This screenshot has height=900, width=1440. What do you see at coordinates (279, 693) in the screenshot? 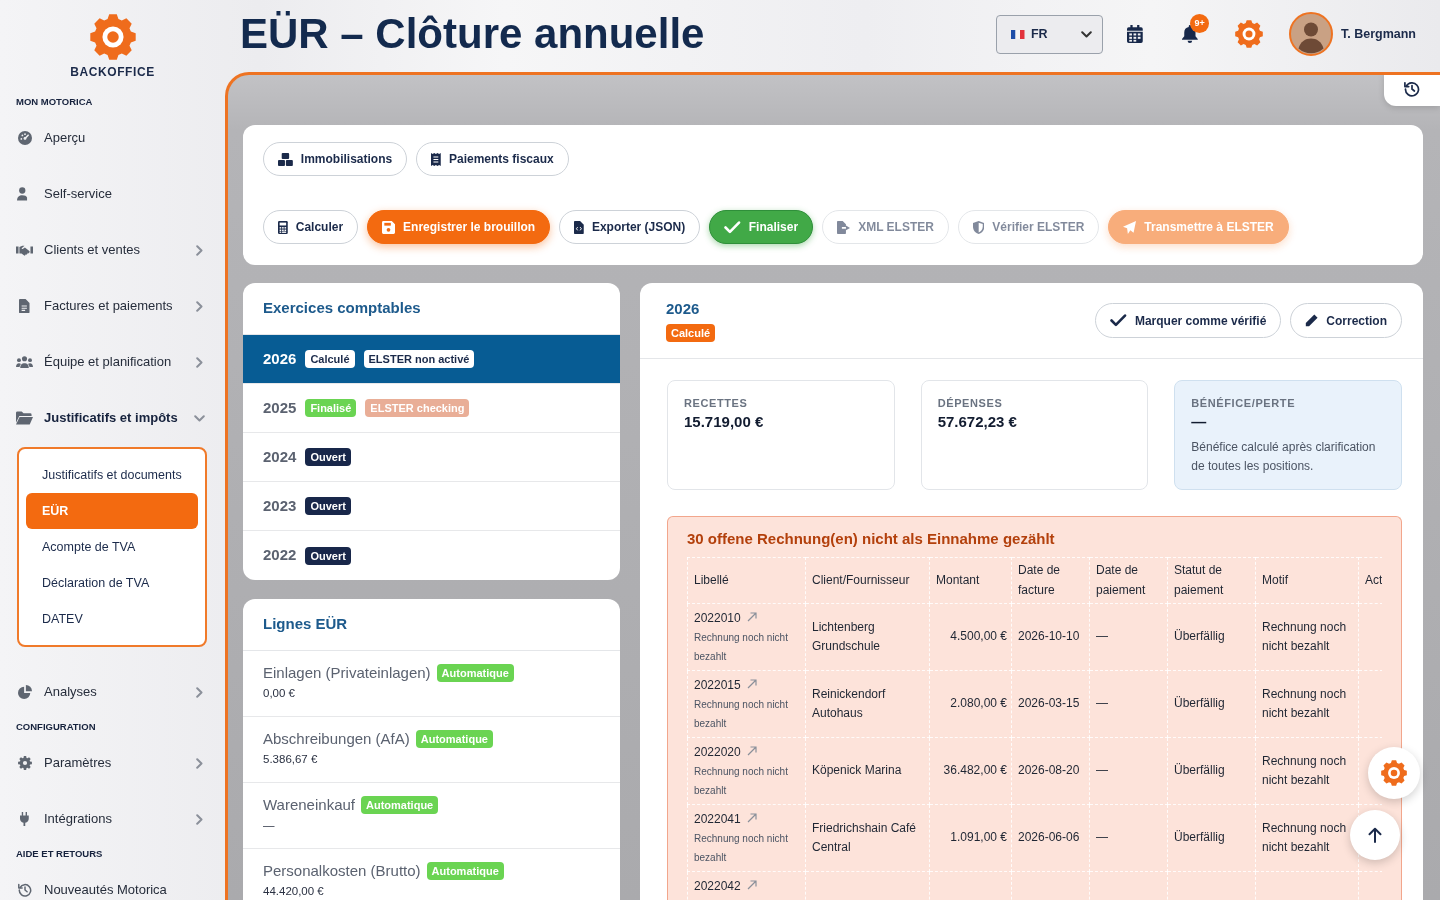
I see `line-amount: 0,00 €` at bounding box center [279, 693].